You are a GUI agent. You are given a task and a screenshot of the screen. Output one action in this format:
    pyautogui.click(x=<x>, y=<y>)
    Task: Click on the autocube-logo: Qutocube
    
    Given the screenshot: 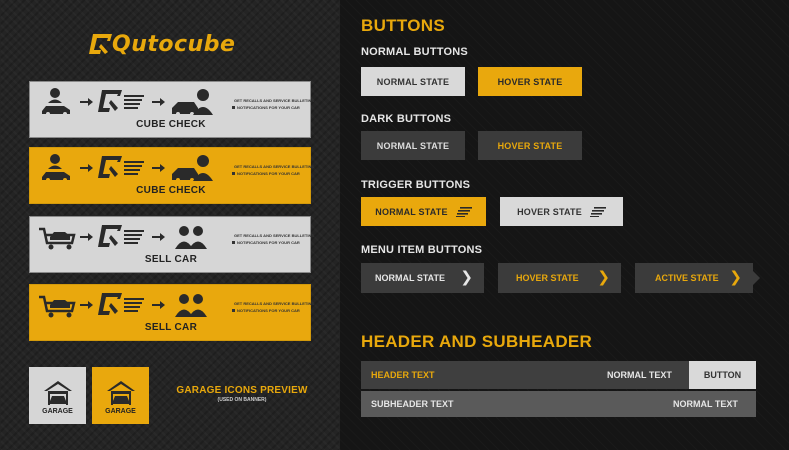 What is the action you would take?
    pyautogui.click(x=161, y=44)
    